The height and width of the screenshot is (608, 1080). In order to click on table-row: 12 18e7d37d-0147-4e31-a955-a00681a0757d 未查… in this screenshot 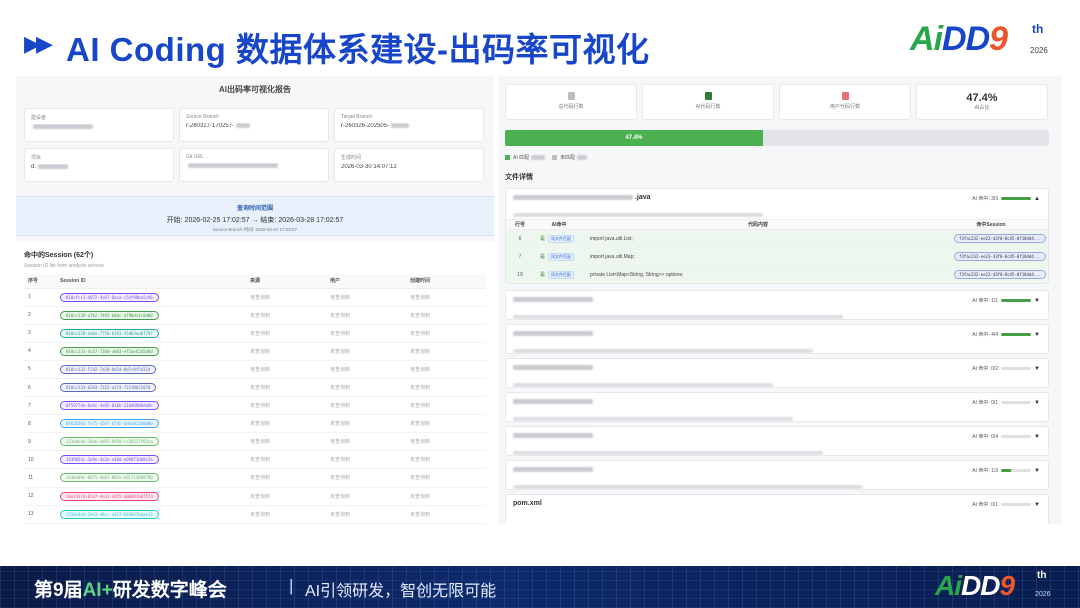, I will do `click(255, 496)`.